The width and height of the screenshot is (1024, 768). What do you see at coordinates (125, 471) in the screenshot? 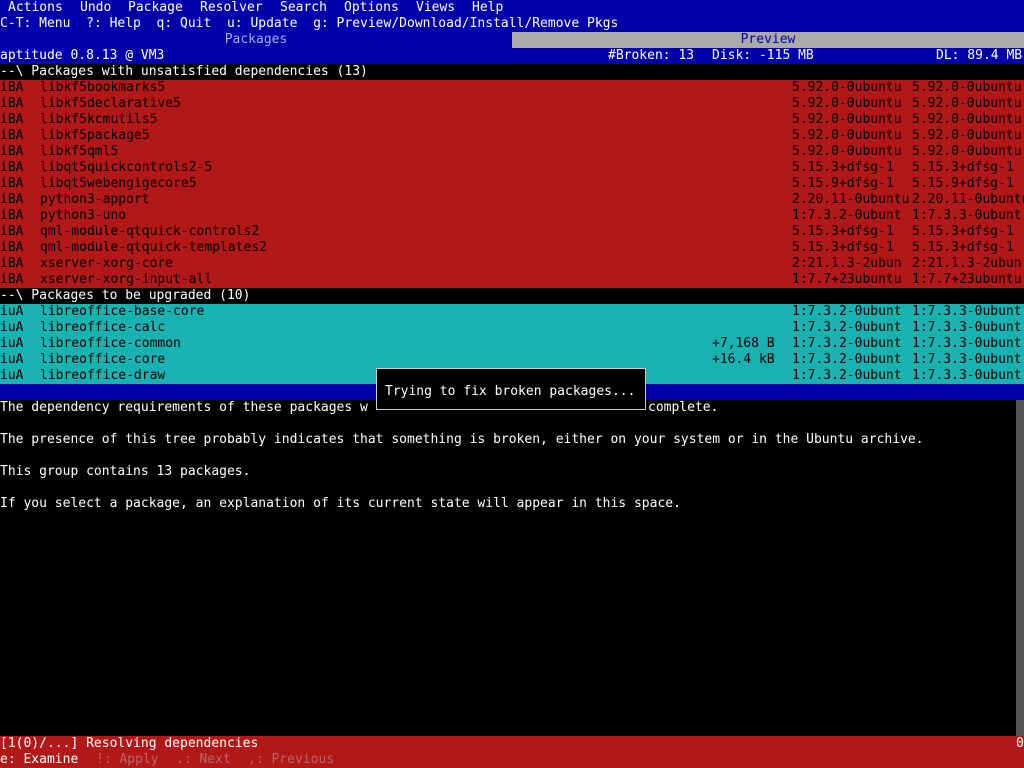
I see `description-line-3: This group contains 13 packages.` at bounding box center [125, 471].